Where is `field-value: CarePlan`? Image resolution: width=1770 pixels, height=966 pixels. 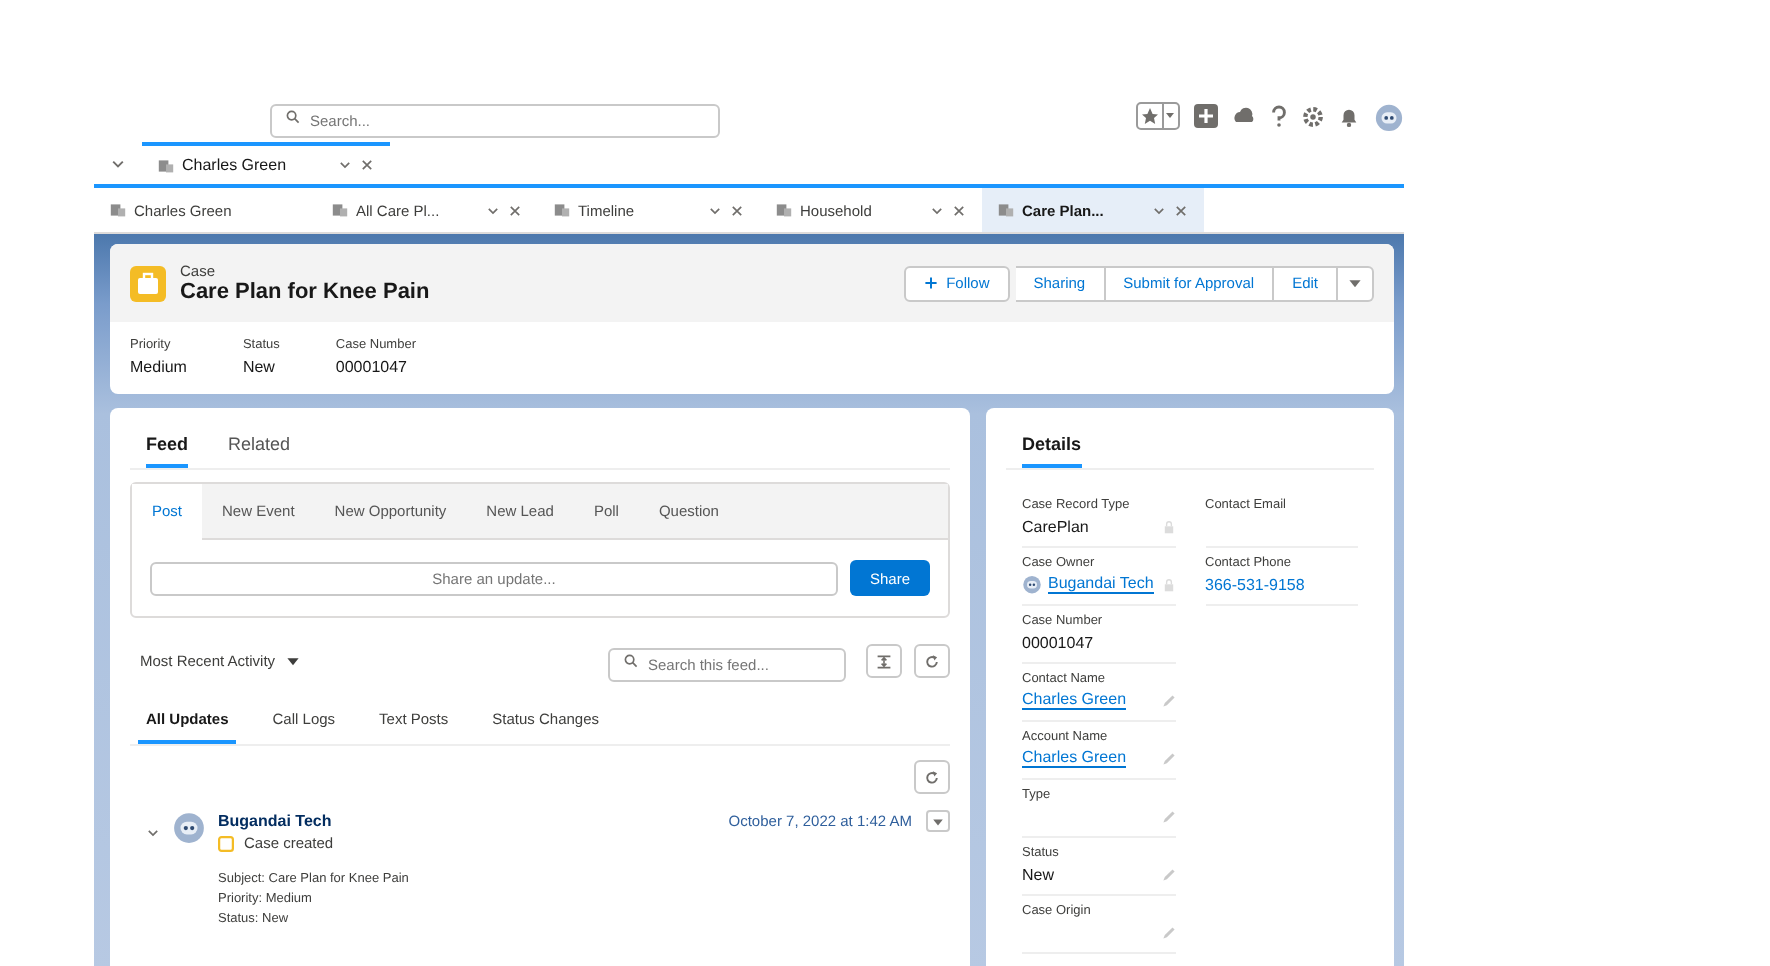
field-value: CarePlan is located at coordinates (1055, 526).